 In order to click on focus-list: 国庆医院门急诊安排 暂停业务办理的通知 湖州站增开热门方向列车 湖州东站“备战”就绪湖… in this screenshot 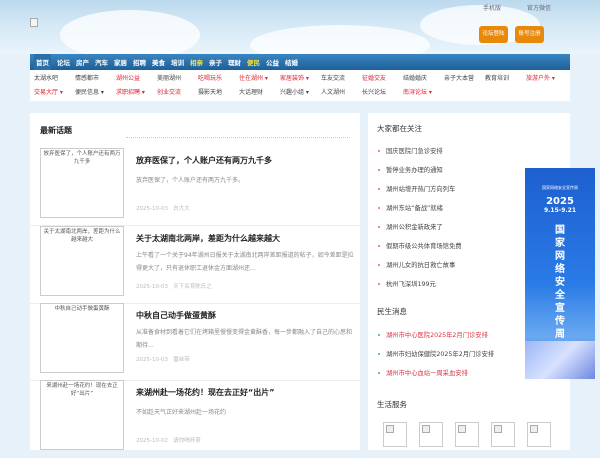, I will do `click(419, 218)`.